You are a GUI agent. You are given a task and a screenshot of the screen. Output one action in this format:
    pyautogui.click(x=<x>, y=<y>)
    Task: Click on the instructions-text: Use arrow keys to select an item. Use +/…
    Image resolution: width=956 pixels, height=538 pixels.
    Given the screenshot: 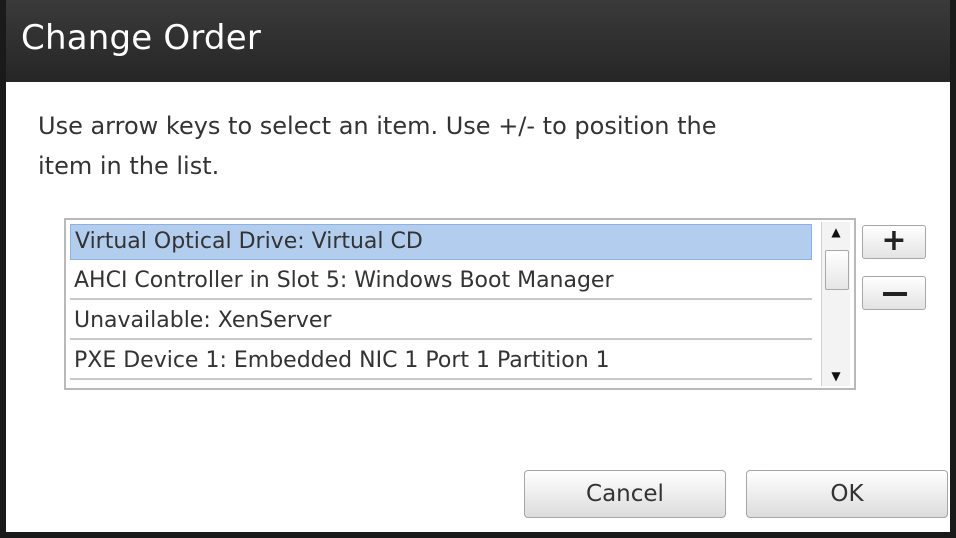 What is the action you would take?
    pyautogui.click(x=377, y=146)
    